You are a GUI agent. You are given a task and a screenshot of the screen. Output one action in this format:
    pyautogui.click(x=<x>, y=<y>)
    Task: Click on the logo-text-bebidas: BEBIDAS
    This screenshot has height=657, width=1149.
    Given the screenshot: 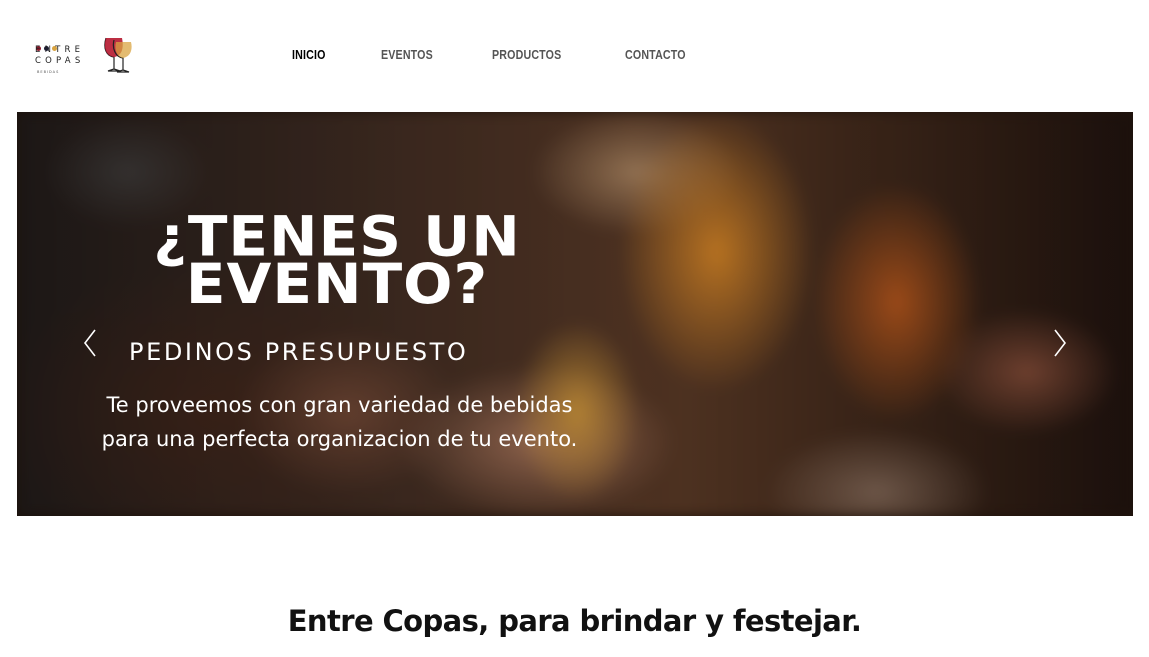 What is the action you would take?
    pyautogui.click(x=48, y=72)
    